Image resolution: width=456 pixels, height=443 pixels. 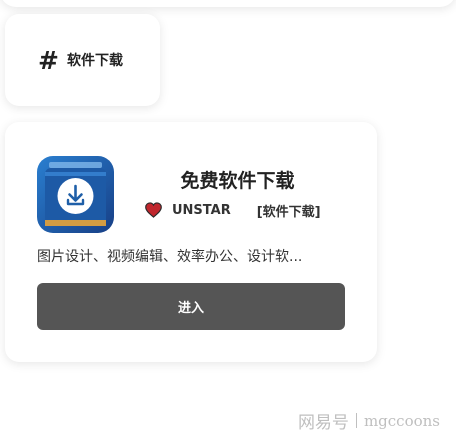 I want to click on tag-label: 软件下载, so click(x=94, y=61).